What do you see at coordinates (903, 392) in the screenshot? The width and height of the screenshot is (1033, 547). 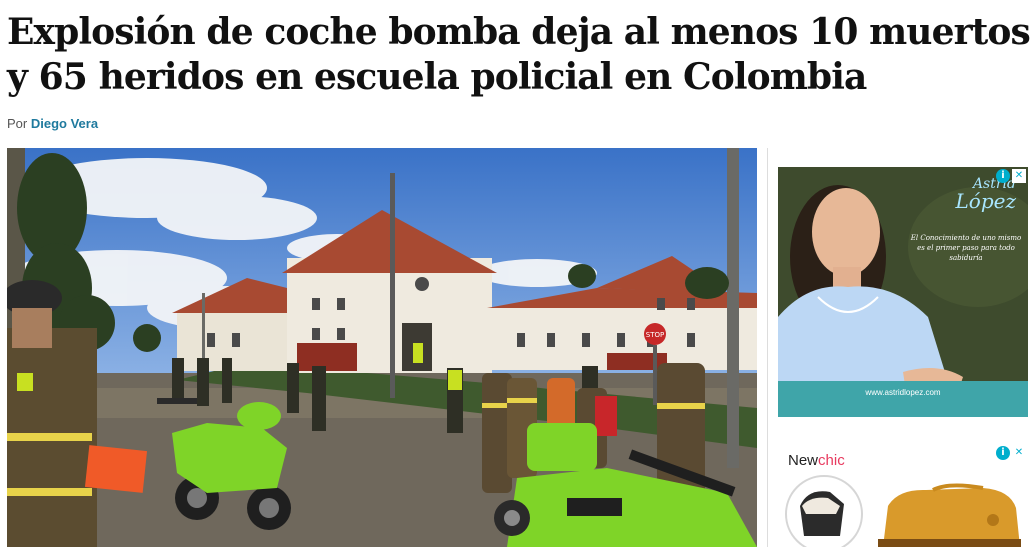 I see `ad-url: www.astridlopez.com` at bounding box center [903, 392].